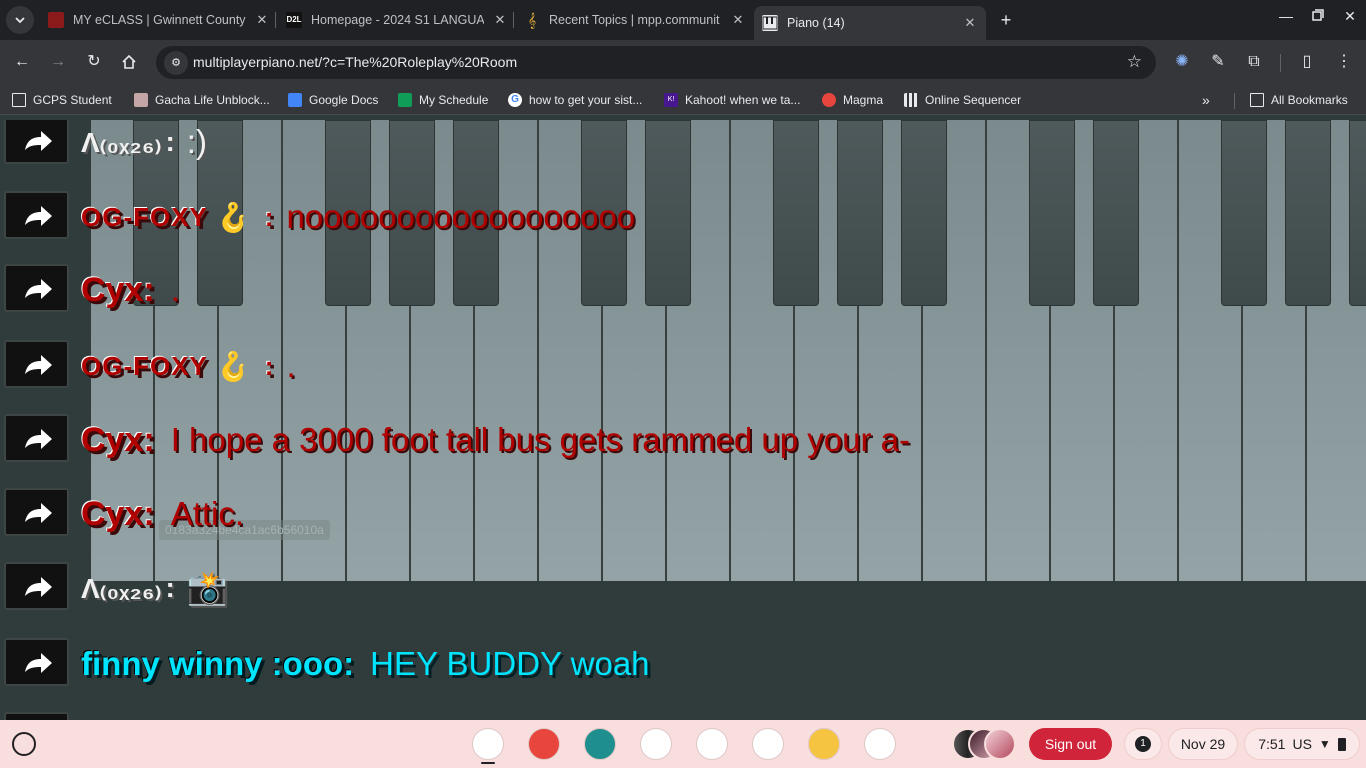 This screenshot has height=768, width=1366. I want to click on bookmark-my-schedule: My Schedule, so click(443, 100).